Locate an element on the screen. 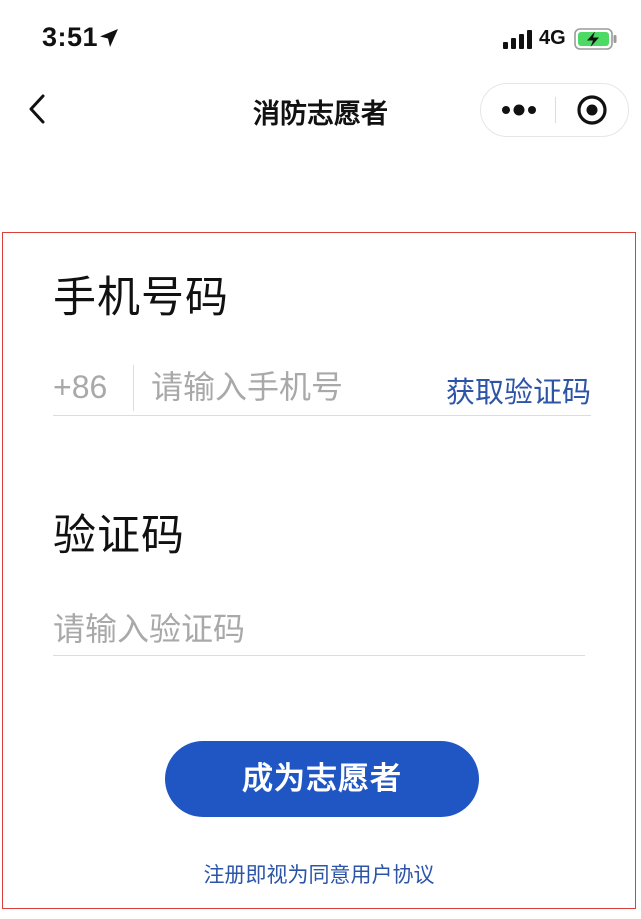 The height and width of the screenshot is (919, 641). network-type: 4G is located at coordinates (552, 38).